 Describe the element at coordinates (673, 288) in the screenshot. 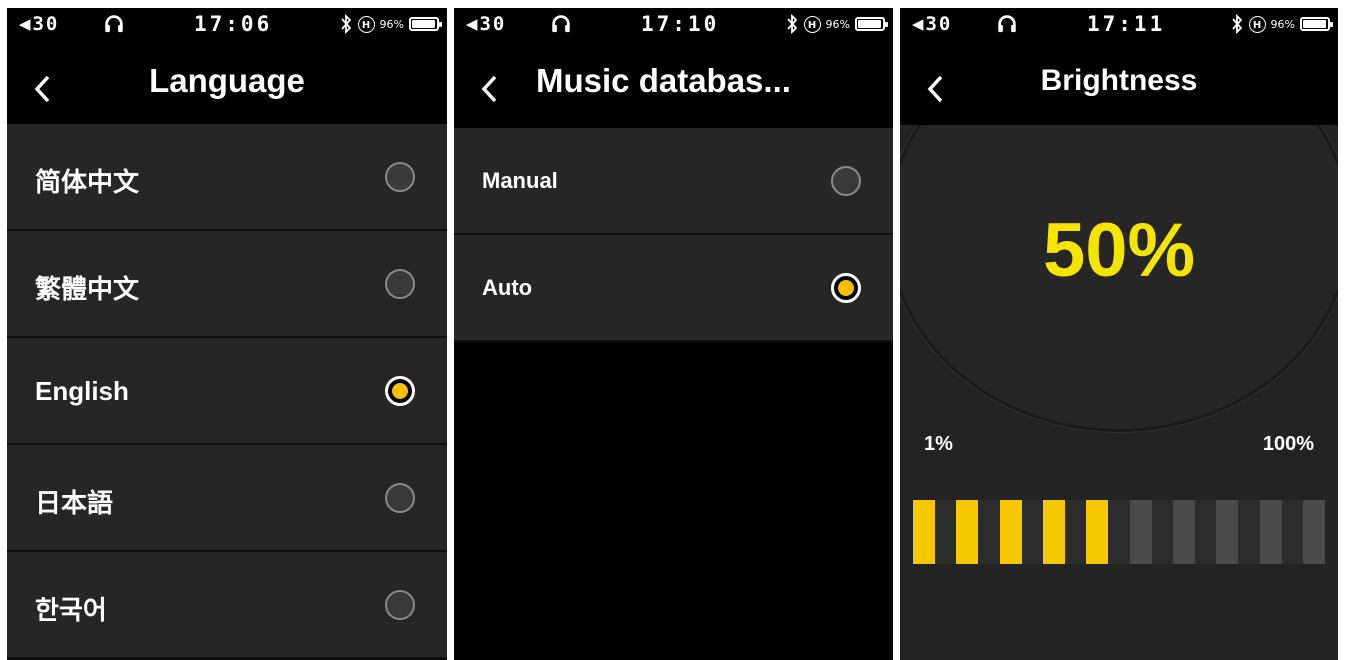

I see `option-row: Auto` at that location.